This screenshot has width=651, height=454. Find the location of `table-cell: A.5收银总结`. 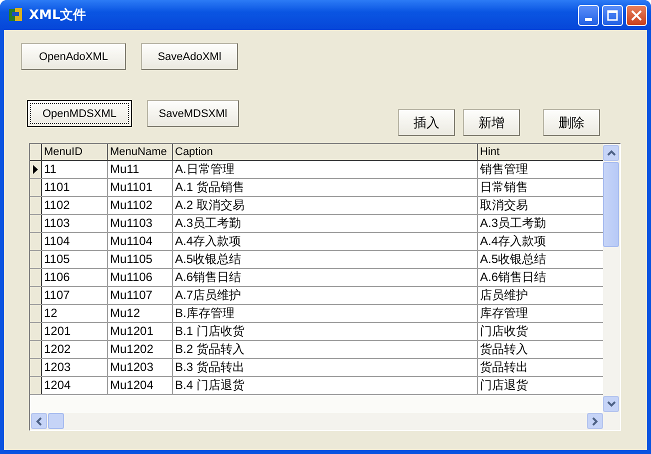

table-cell: A.5收银总结 is located at coordinates (325, 259).